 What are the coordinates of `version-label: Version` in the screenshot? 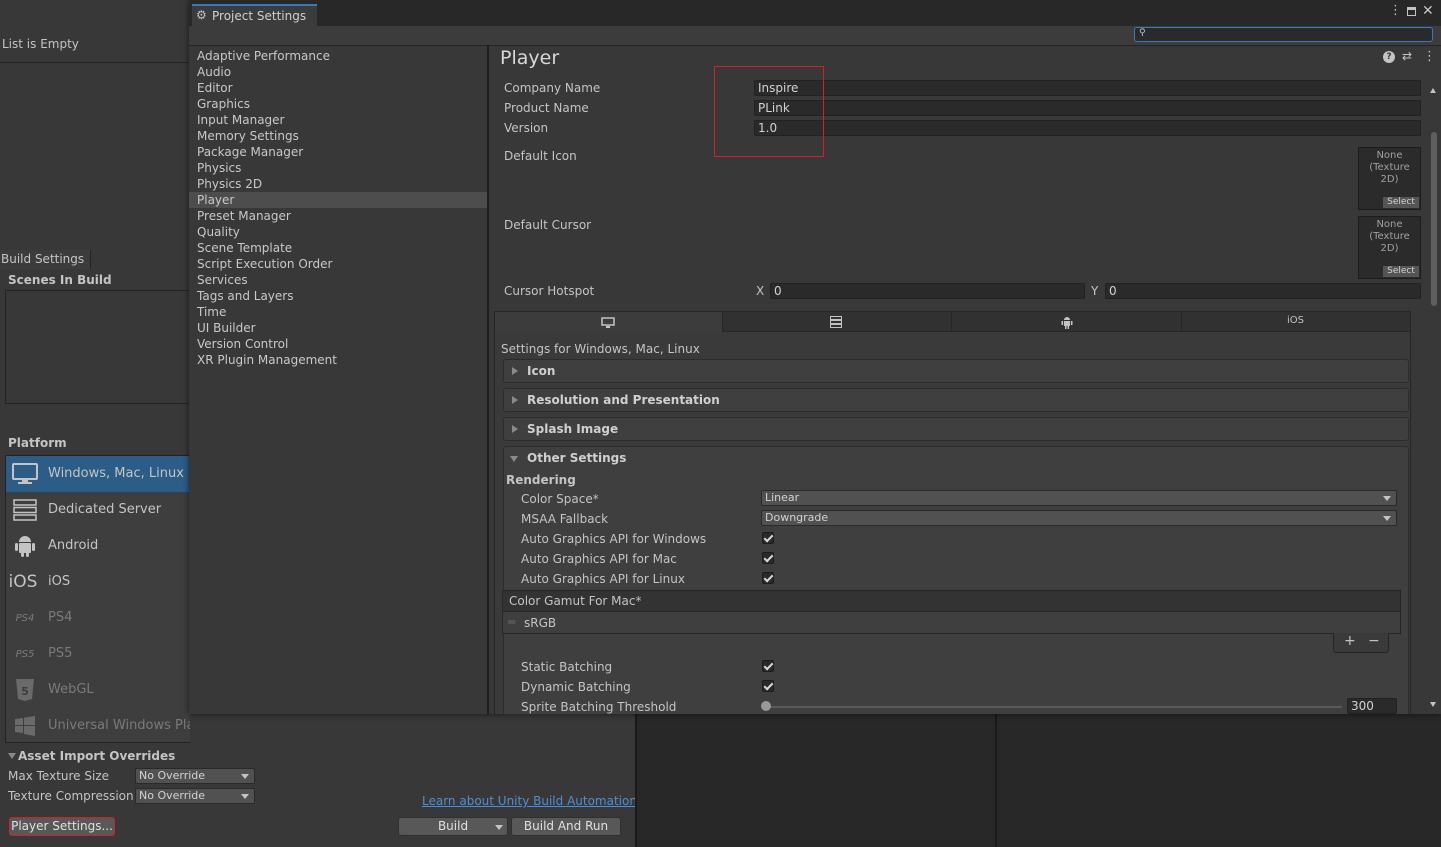 It's located at (526, 128).